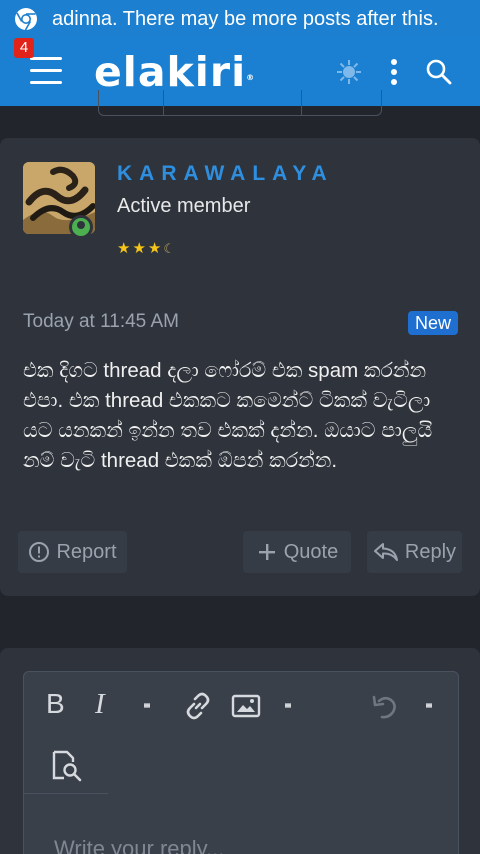 The image size is (480, 854). Describe the element at coordinates (266, 552) in the screenshot. I see `plus-icon` at that location.